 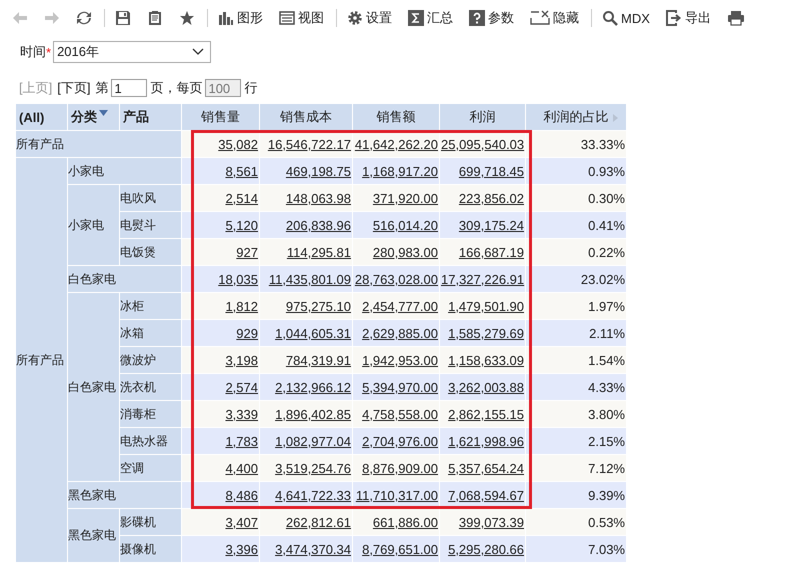 What do you see at coordinates (576, 225) in the screenshot?
I see `table-cell: 0.41%` at bounding box center [576, 225].